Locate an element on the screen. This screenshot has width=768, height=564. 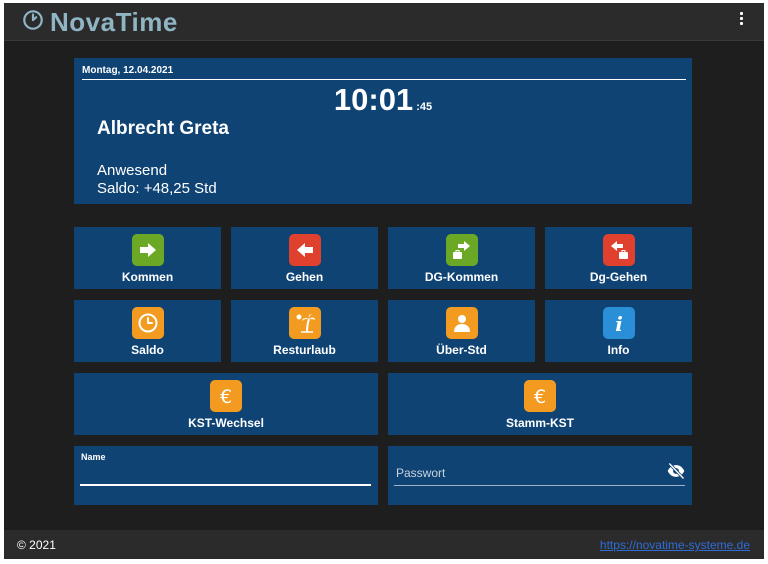
website-link: https://novatime-systeme.de is located at coordinates (675, 545).